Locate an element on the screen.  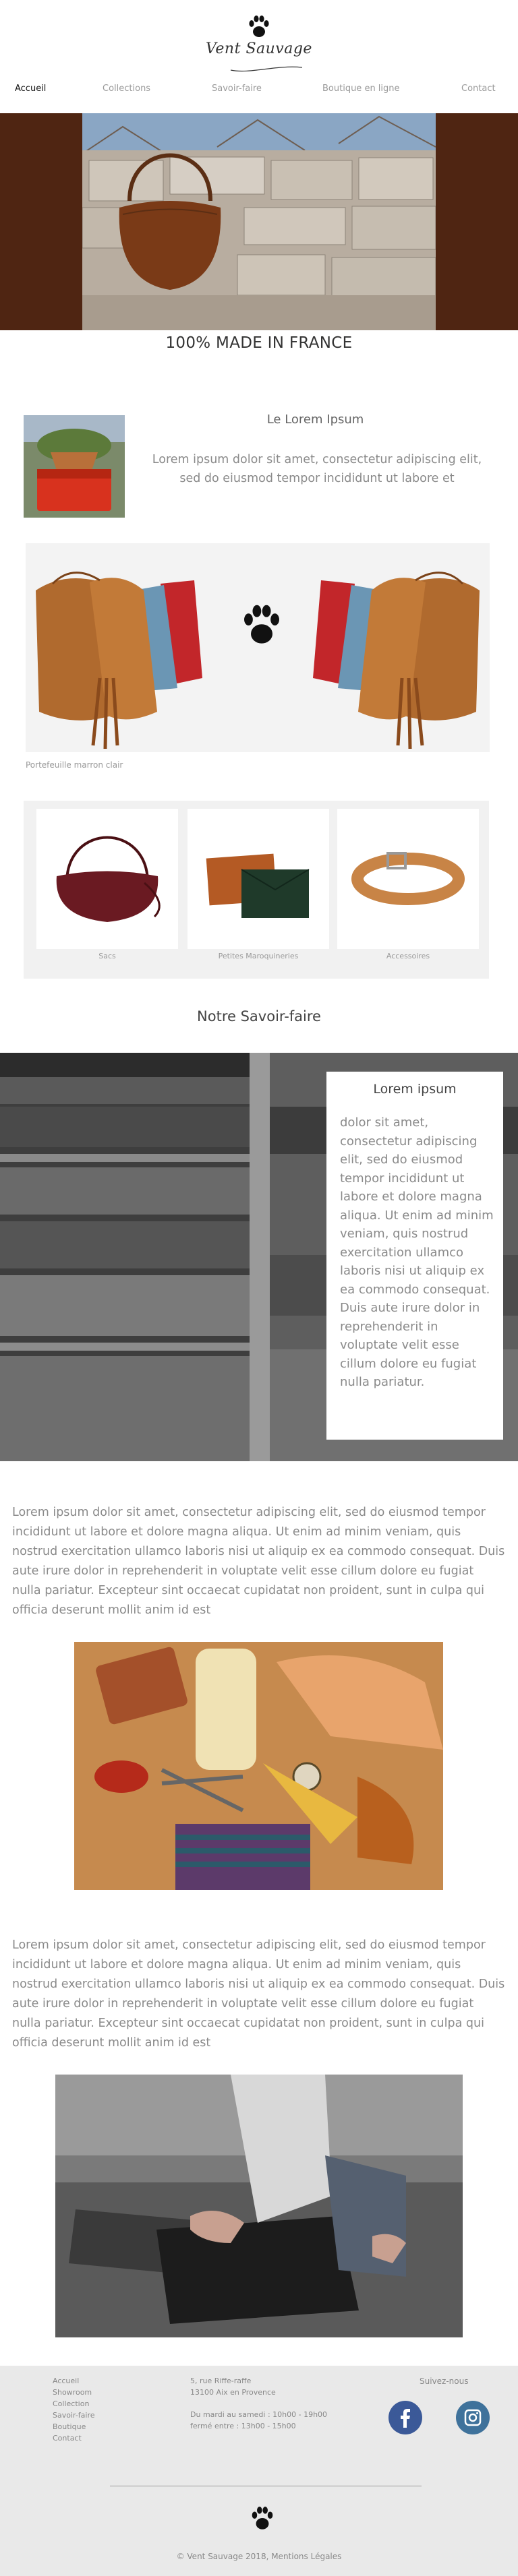
intro-title: Le Lorem Ipsum is located at coordinates (315, 419).